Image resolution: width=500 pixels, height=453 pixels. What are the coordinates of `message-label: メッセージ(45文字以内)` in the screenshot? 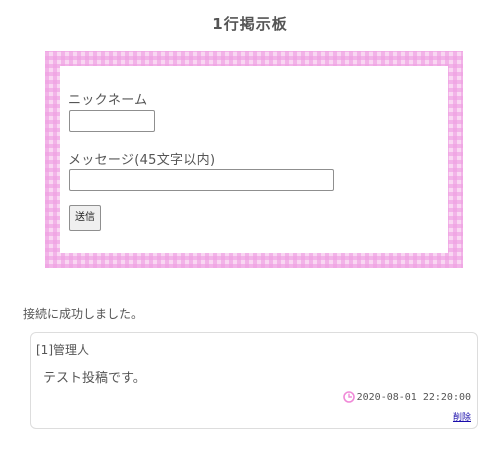 It's located at (142, 160).